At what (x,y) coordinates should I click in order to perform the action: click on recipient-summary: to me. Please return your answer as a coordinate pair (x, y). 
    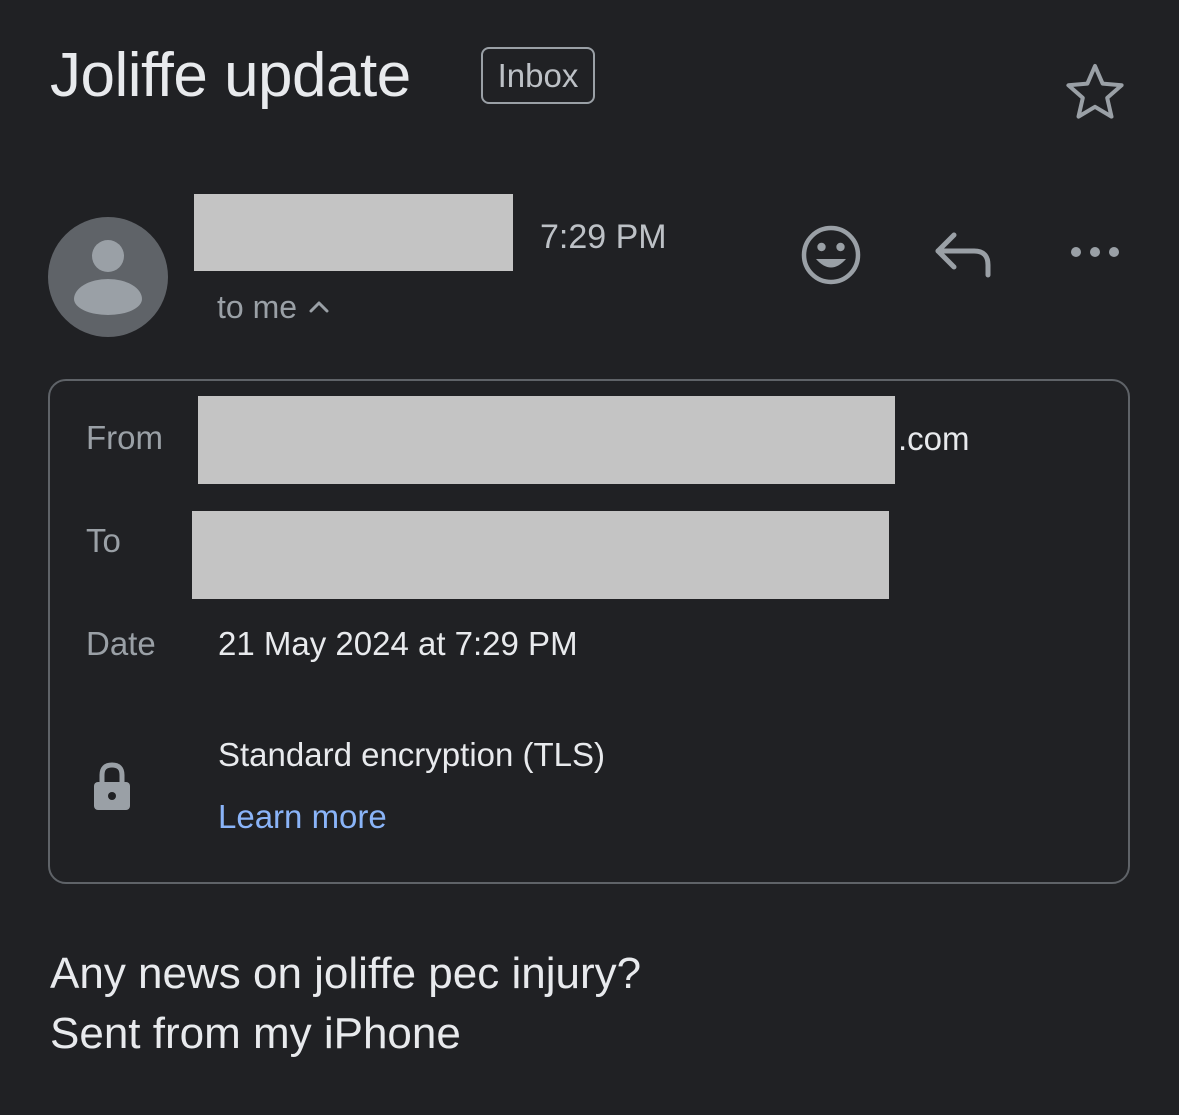
    Looking at the image, I should click on (257, 307).